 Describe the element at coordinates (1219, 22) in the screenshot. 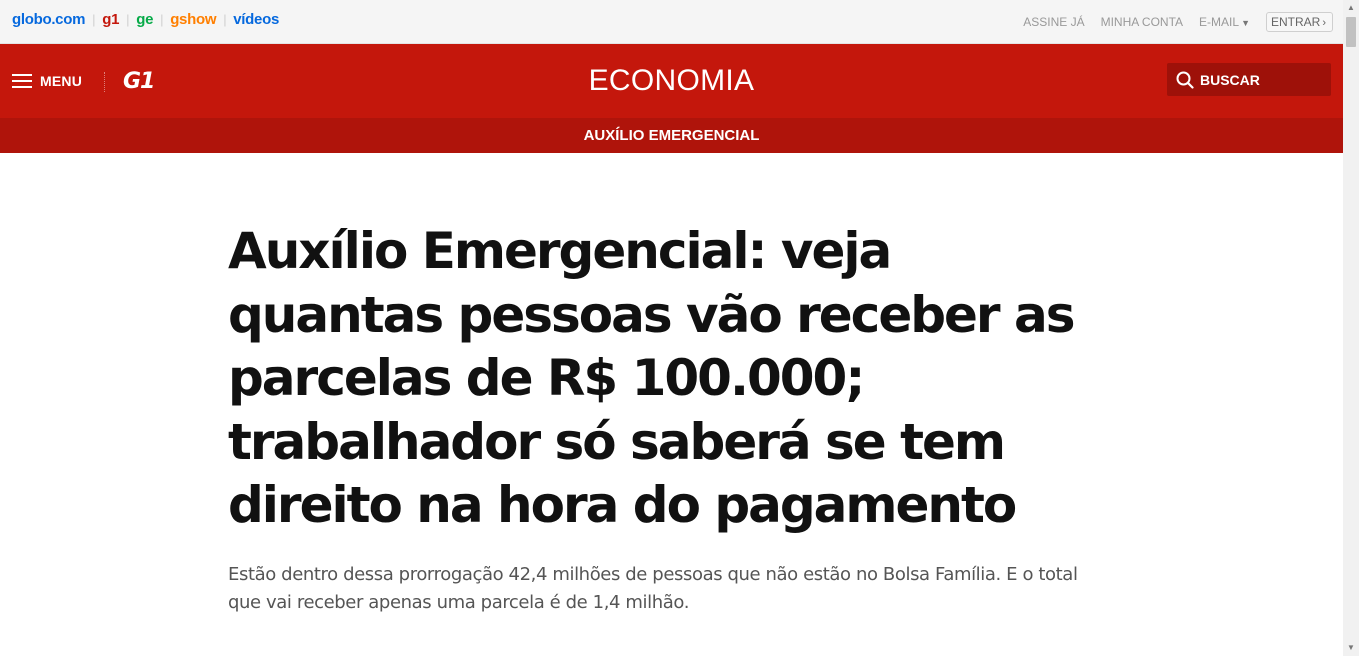

I see `email-label: E-MAIL` at that location.